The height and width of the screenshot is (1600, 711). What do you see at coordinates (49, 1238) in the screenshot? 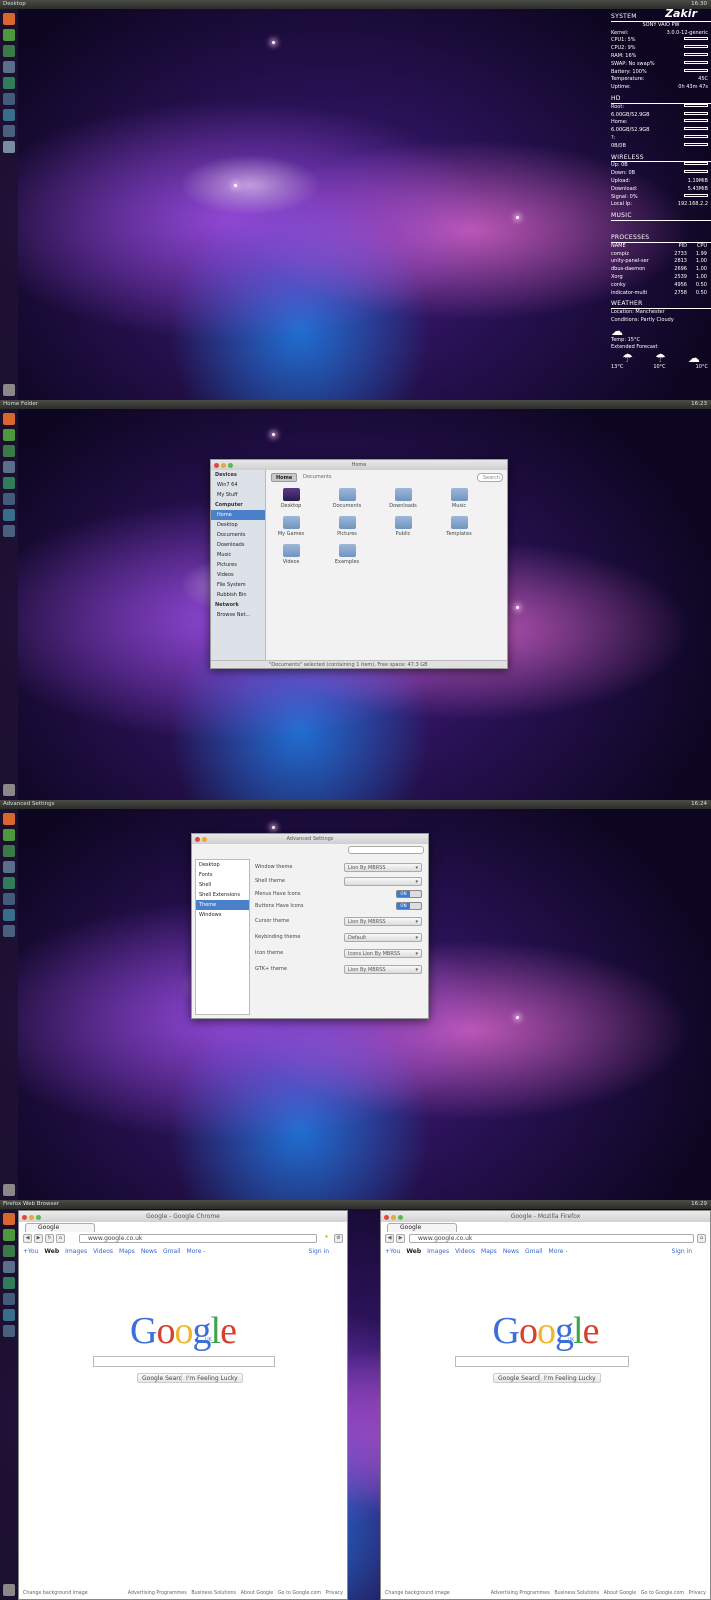
I see `reload-icon: ↻` at bounding box center [49, 1238].